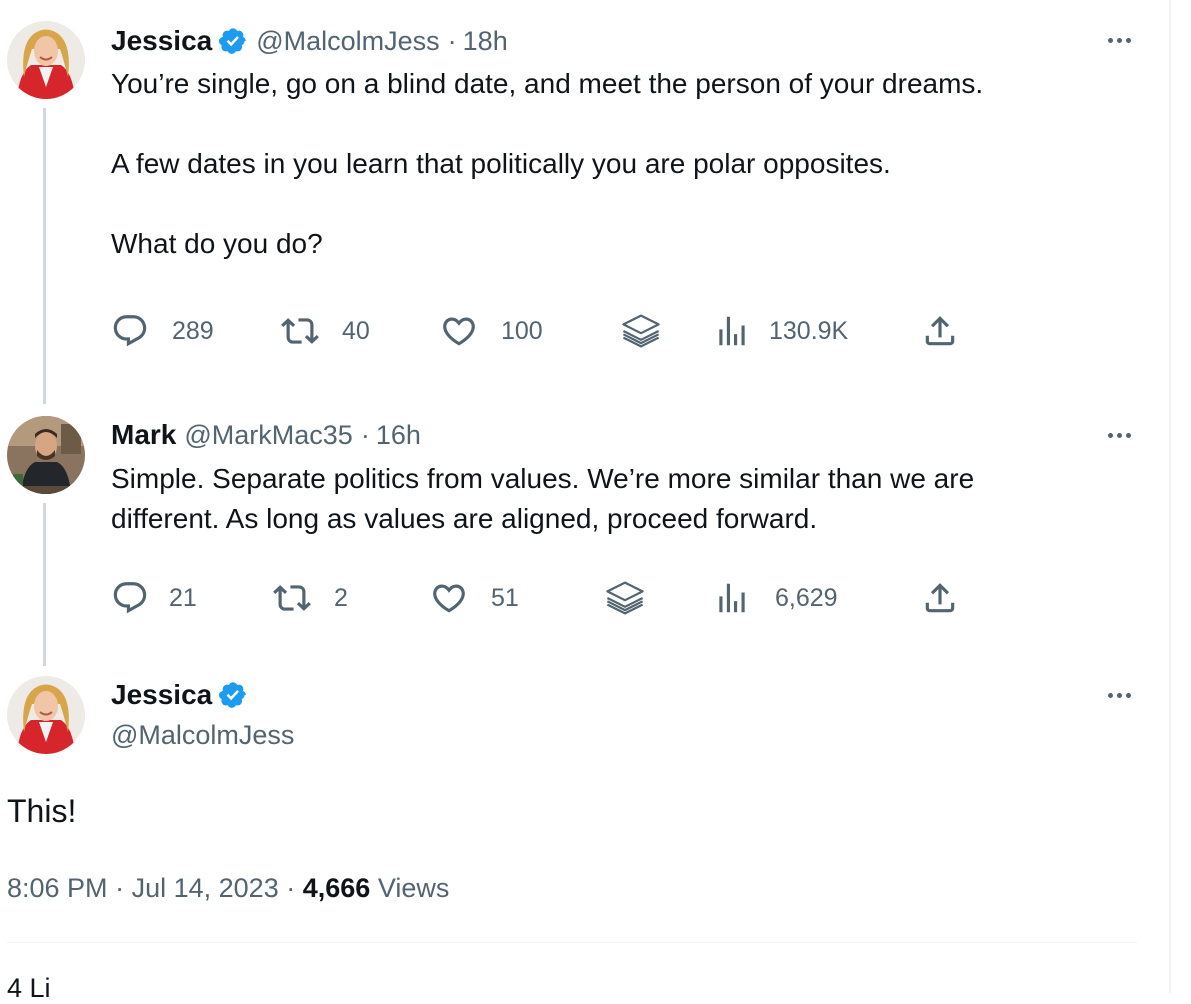 The width and height of the screenshot is (1191, 1004). What do you see at coordinates (485, 41) in the screenshot?
I see `tweet-time: 18h` at bounding box center [485, 41].